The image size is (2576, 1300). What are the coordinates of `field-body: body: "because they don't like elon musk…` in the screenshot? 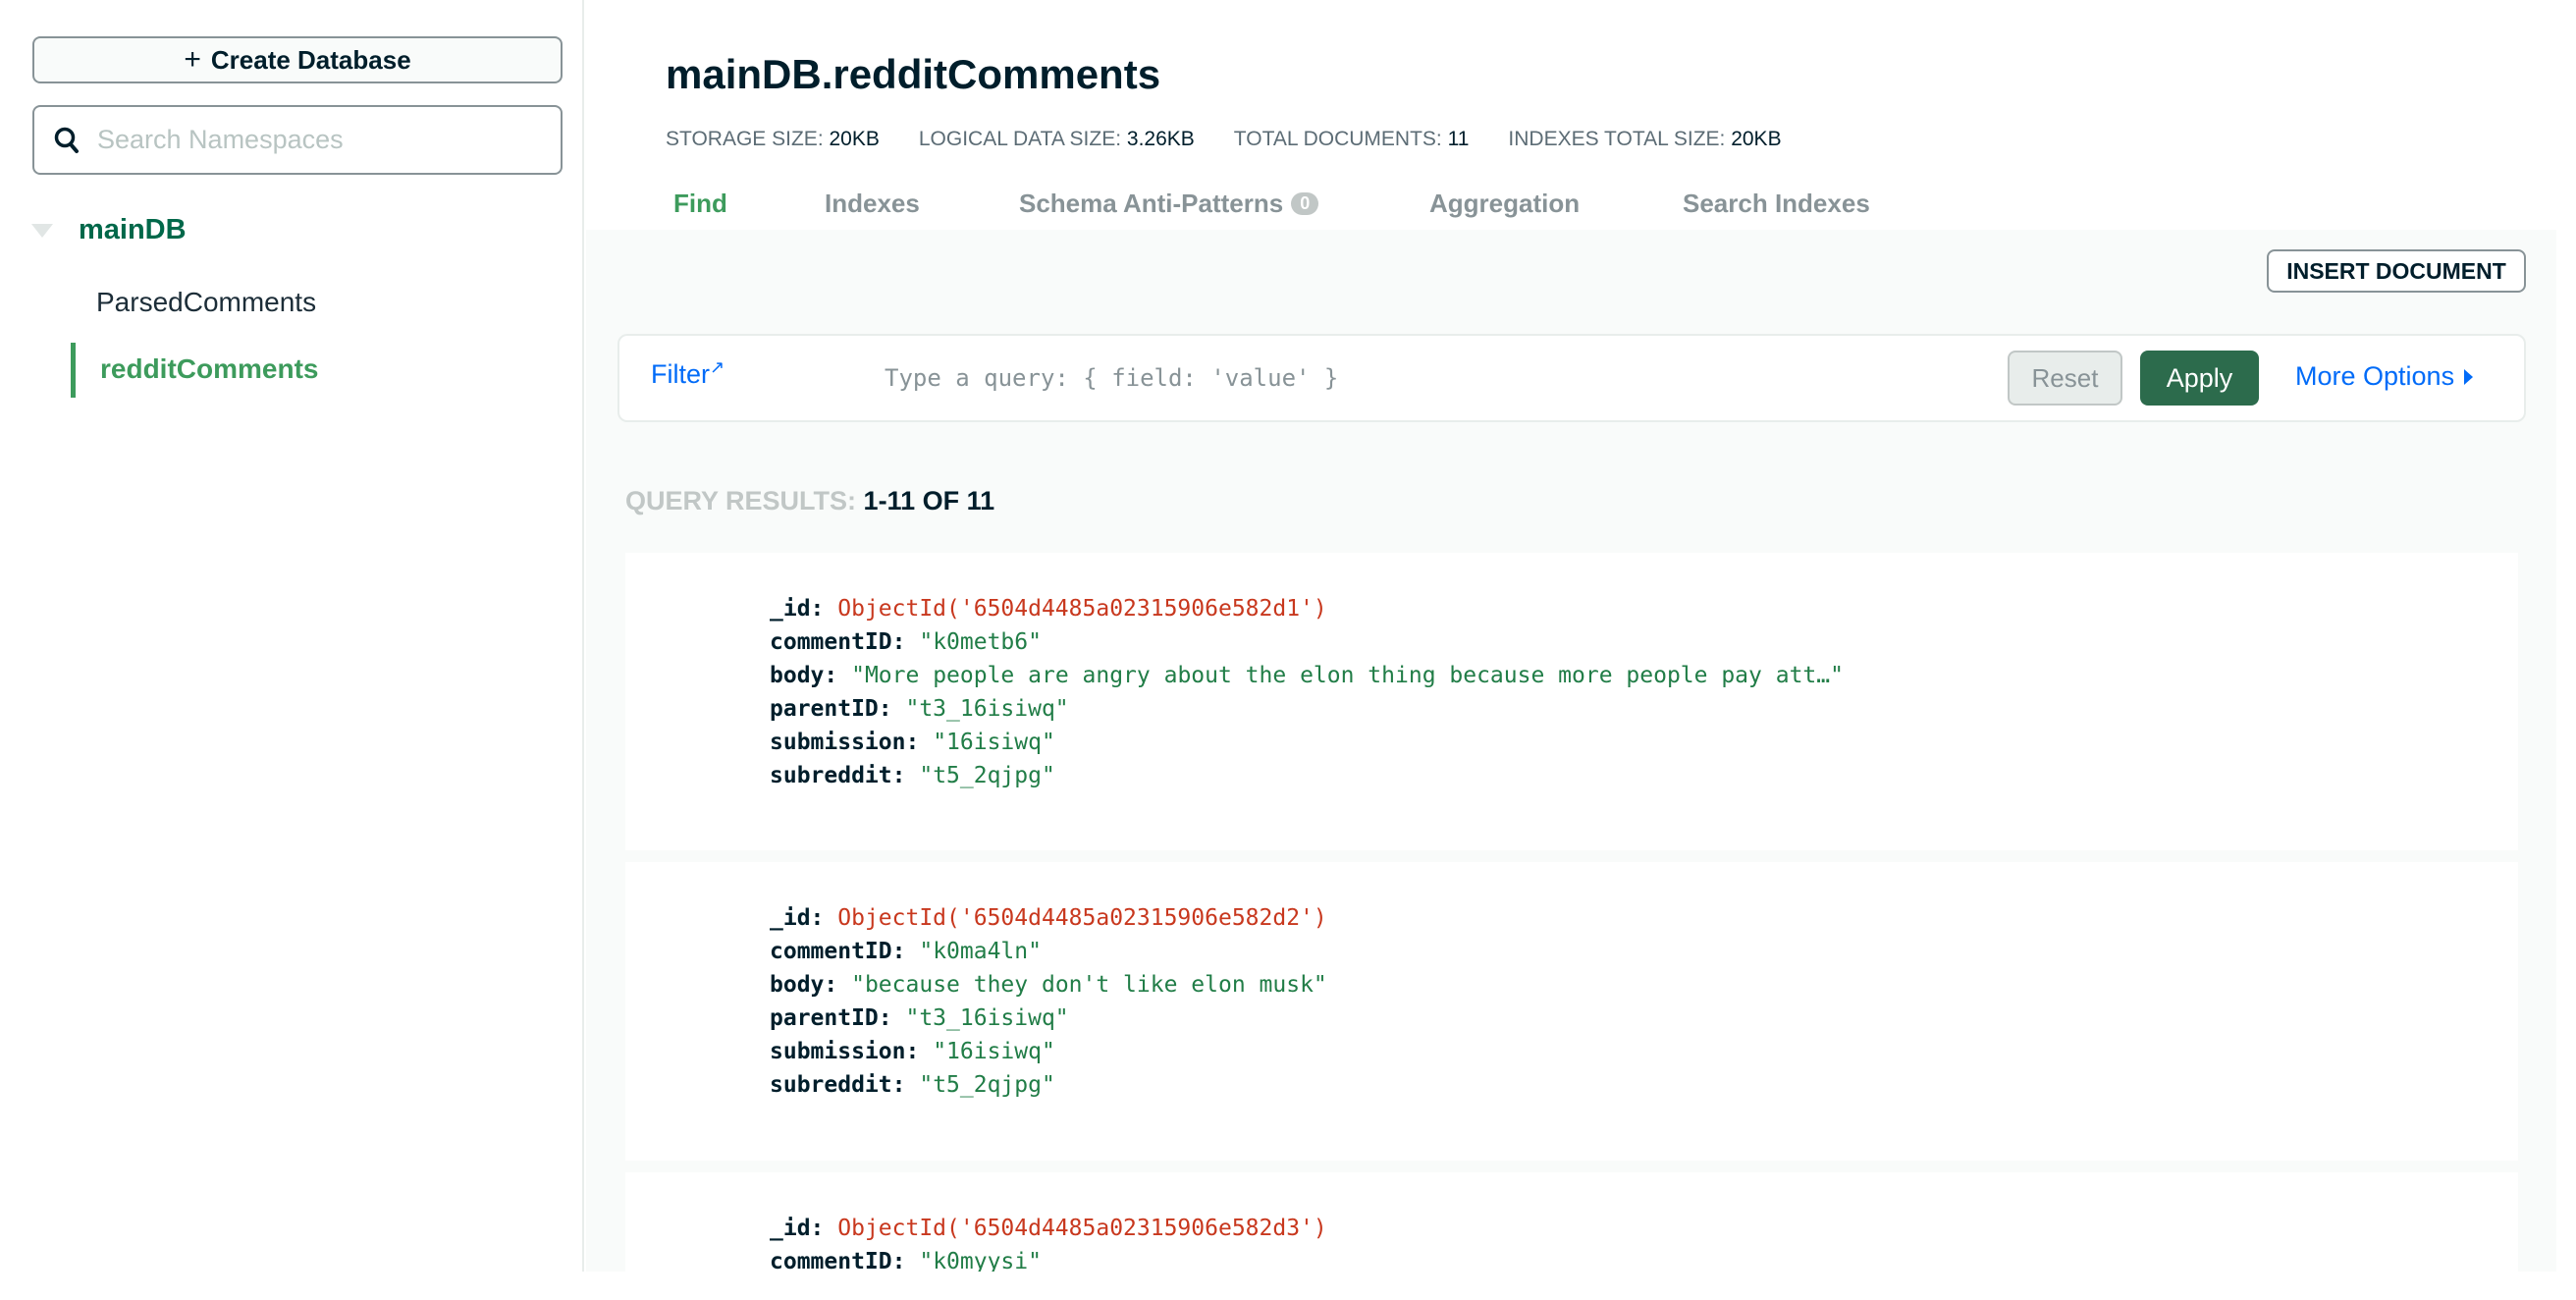 It's located at (1048, 985).